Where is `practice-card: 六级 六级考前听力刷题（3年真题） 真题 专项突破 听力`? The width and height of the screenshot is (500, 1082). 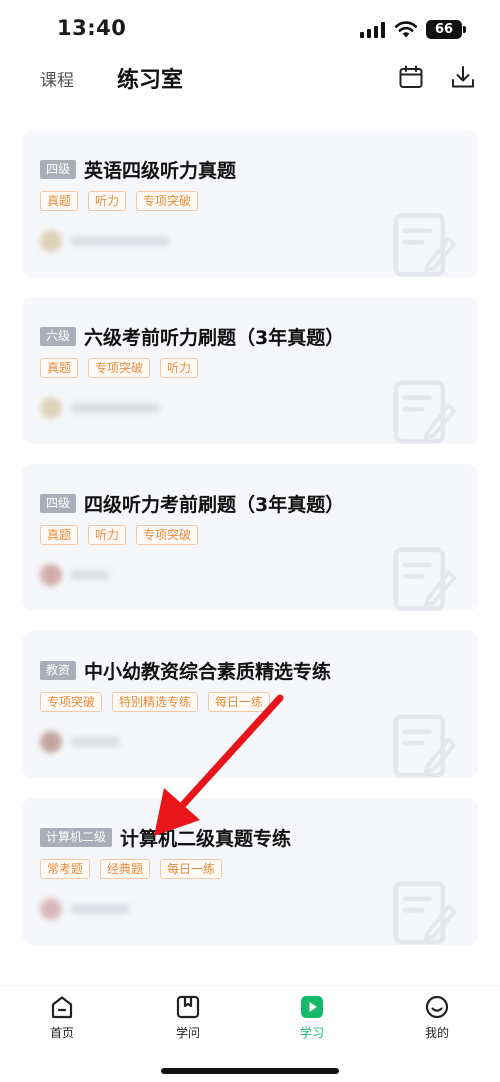 practice-card: 六级 六级考前听力刷题（3年真题） 真题 专项突破 听力 is located at coordinates (250, 370).